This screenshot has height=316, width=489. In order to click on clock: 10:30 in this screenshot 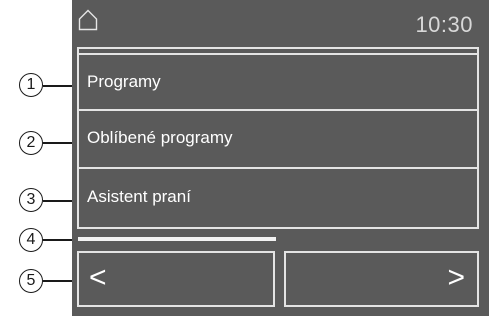, I will do `click(444, 24)`.